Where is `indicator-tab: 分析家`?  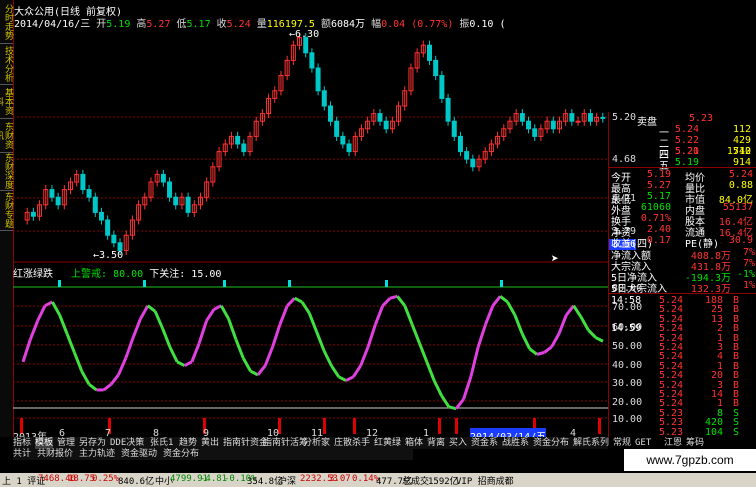
indicator-tab: 分析家 is located at coordinates (316, 443).